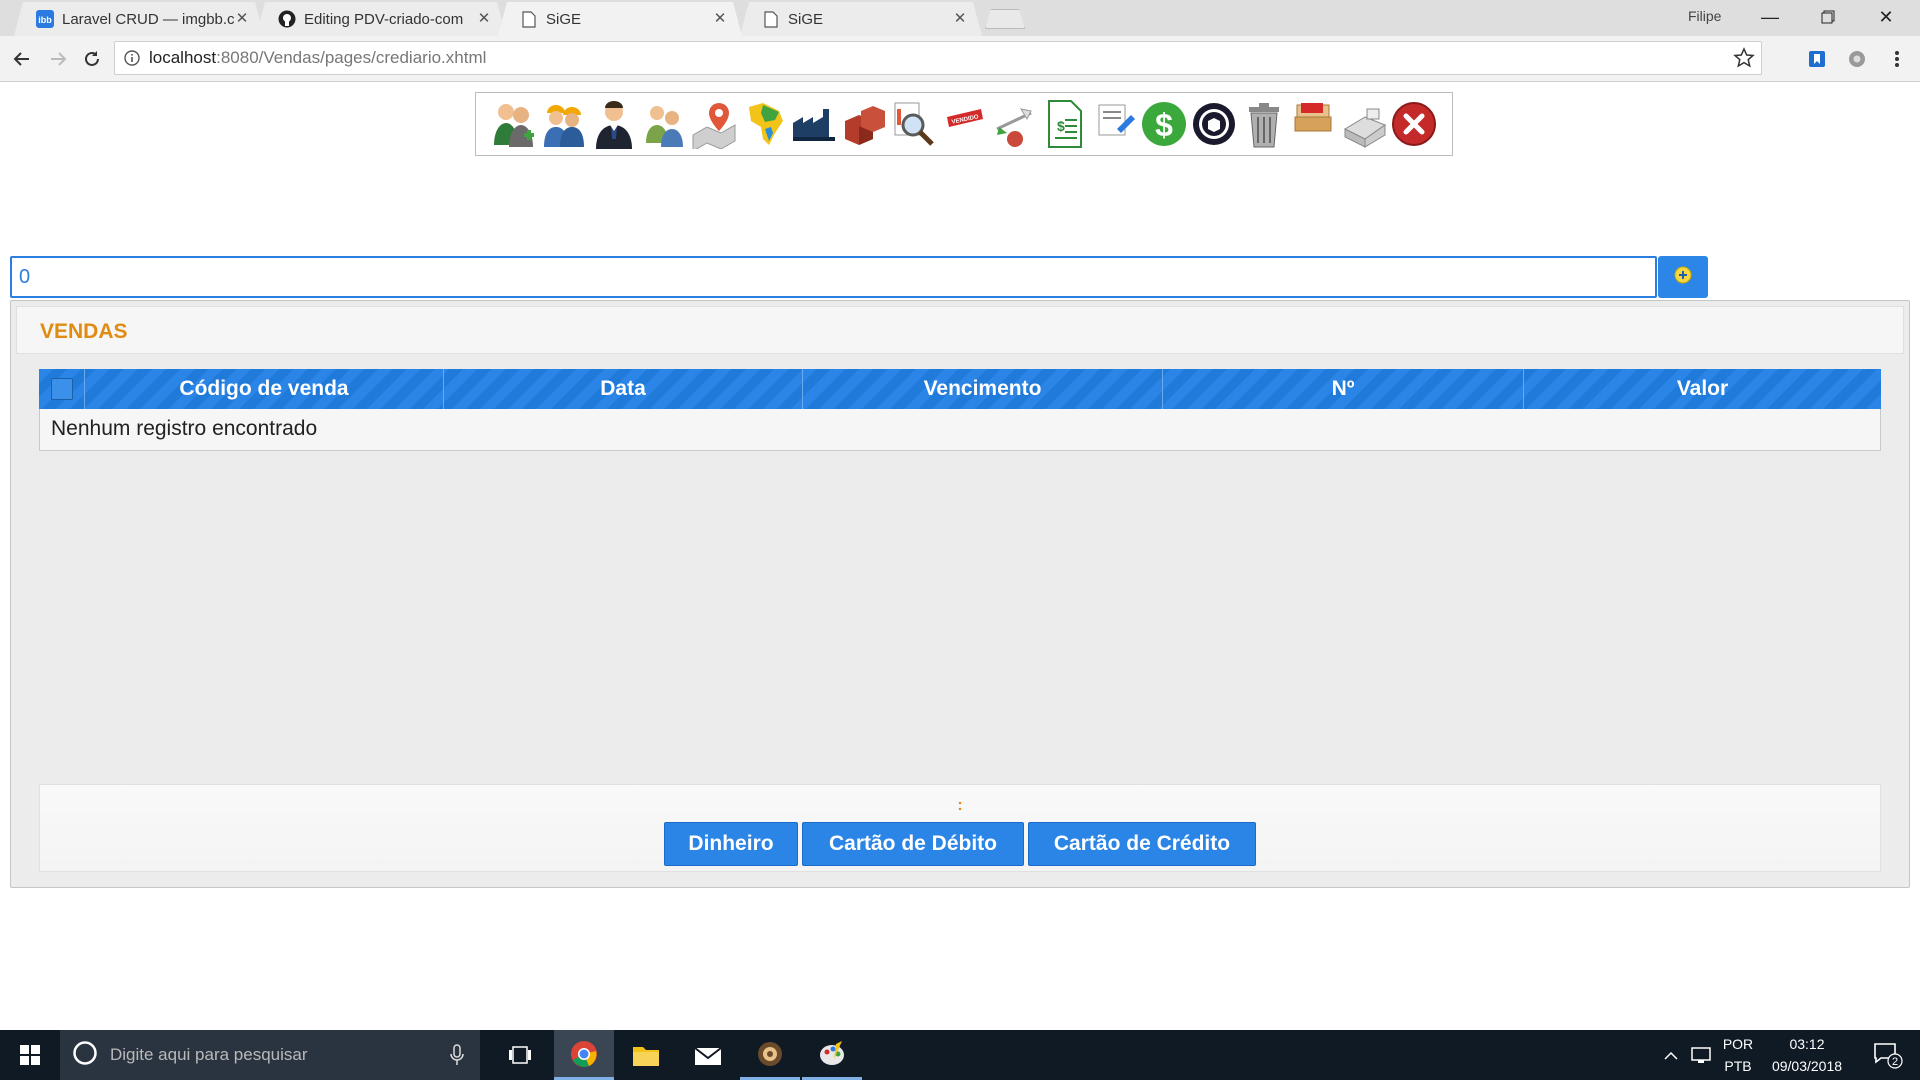  I want to click on windows-start-icon, so click(30, 1055).